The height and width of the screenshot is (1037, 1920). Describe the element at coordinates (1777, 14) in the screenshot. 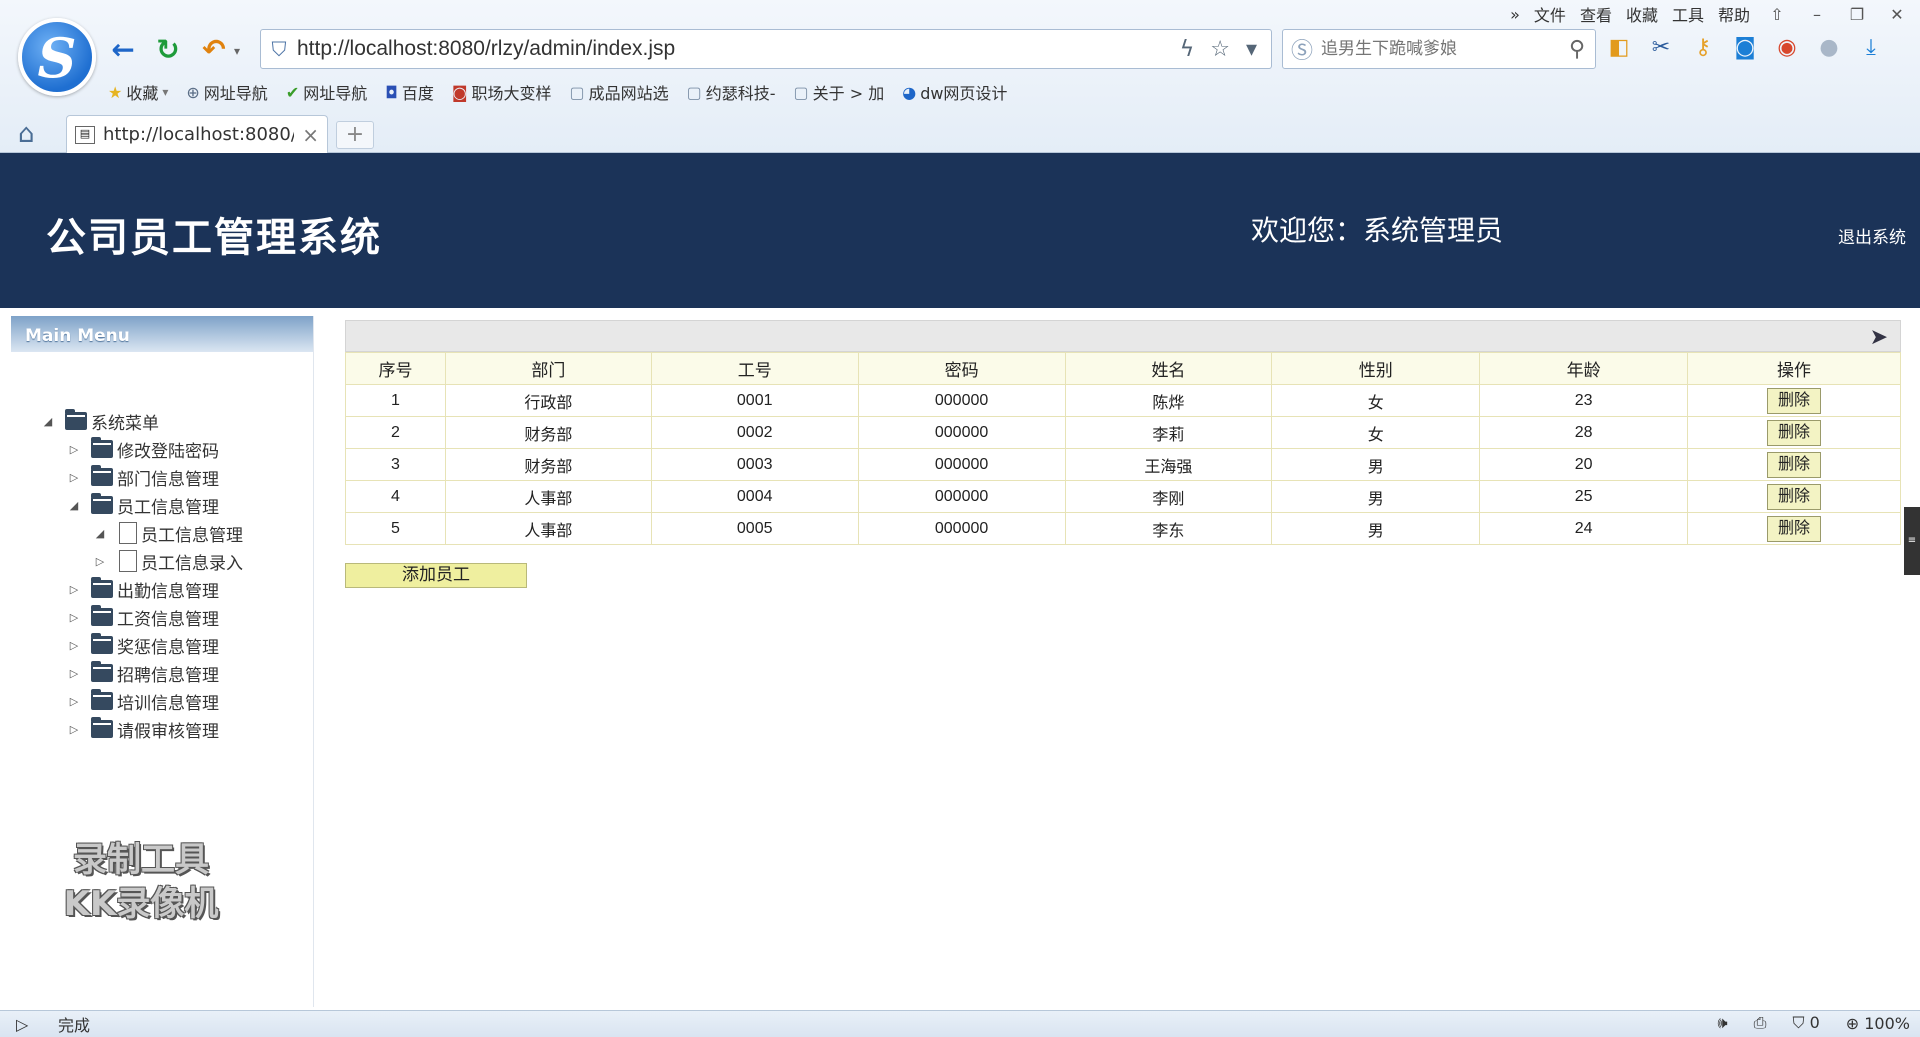

I see `skin-icon: ⇧` at that location.